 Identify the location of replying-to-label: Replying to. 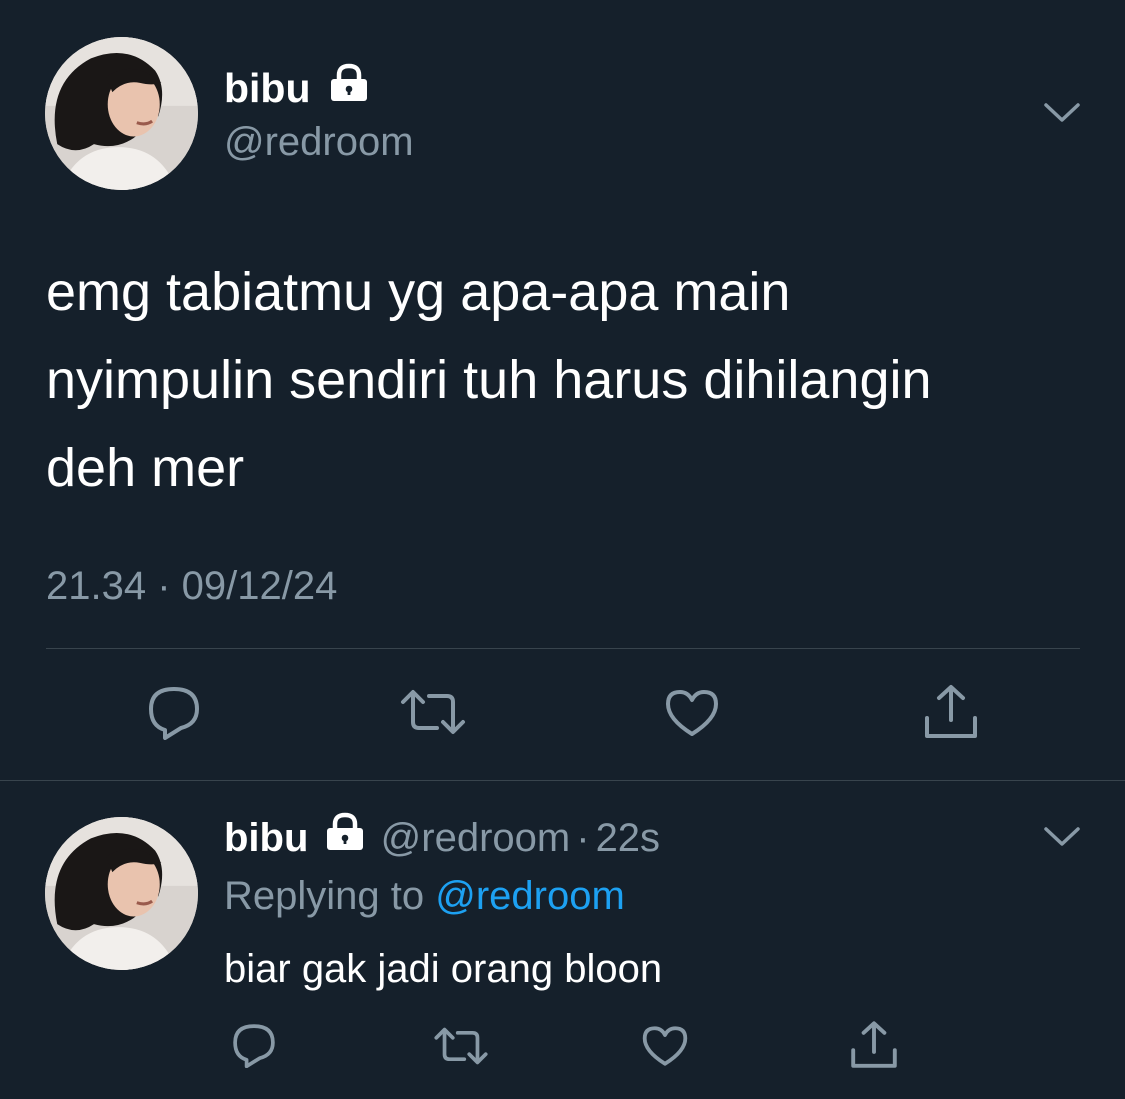
(324, 896).